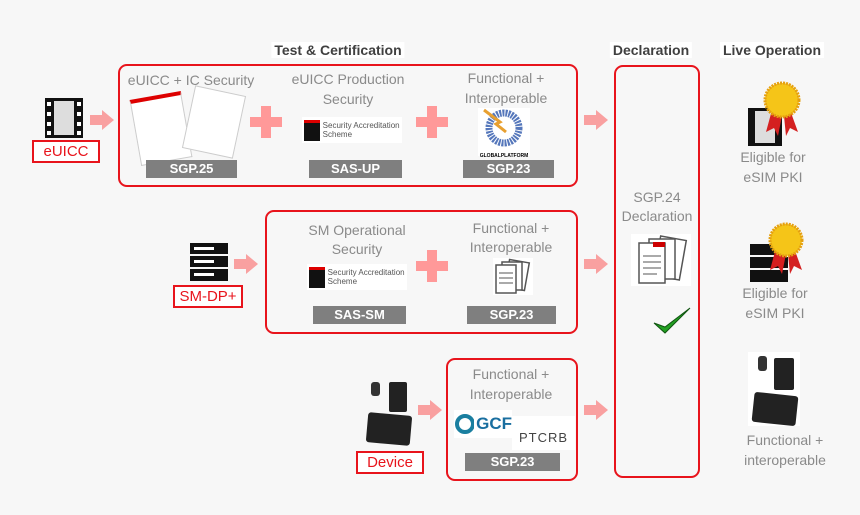 The height and width of the screenshot is (515, 860). I want to click on gcf-logo: GCF, so click(483, 424).